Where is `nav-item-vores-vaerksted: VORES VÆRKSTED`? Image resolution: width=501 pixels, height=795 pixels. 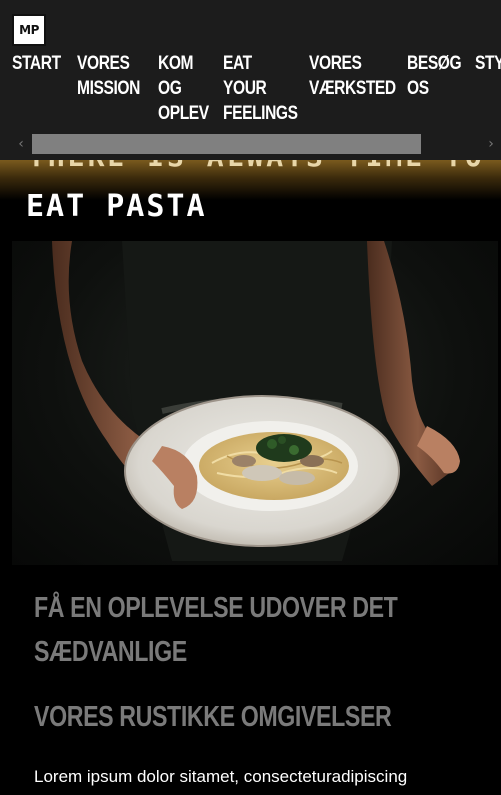 nav-item-vores-vaerksted: VORES VÆRKSTED is located at coordinates (352, 76).